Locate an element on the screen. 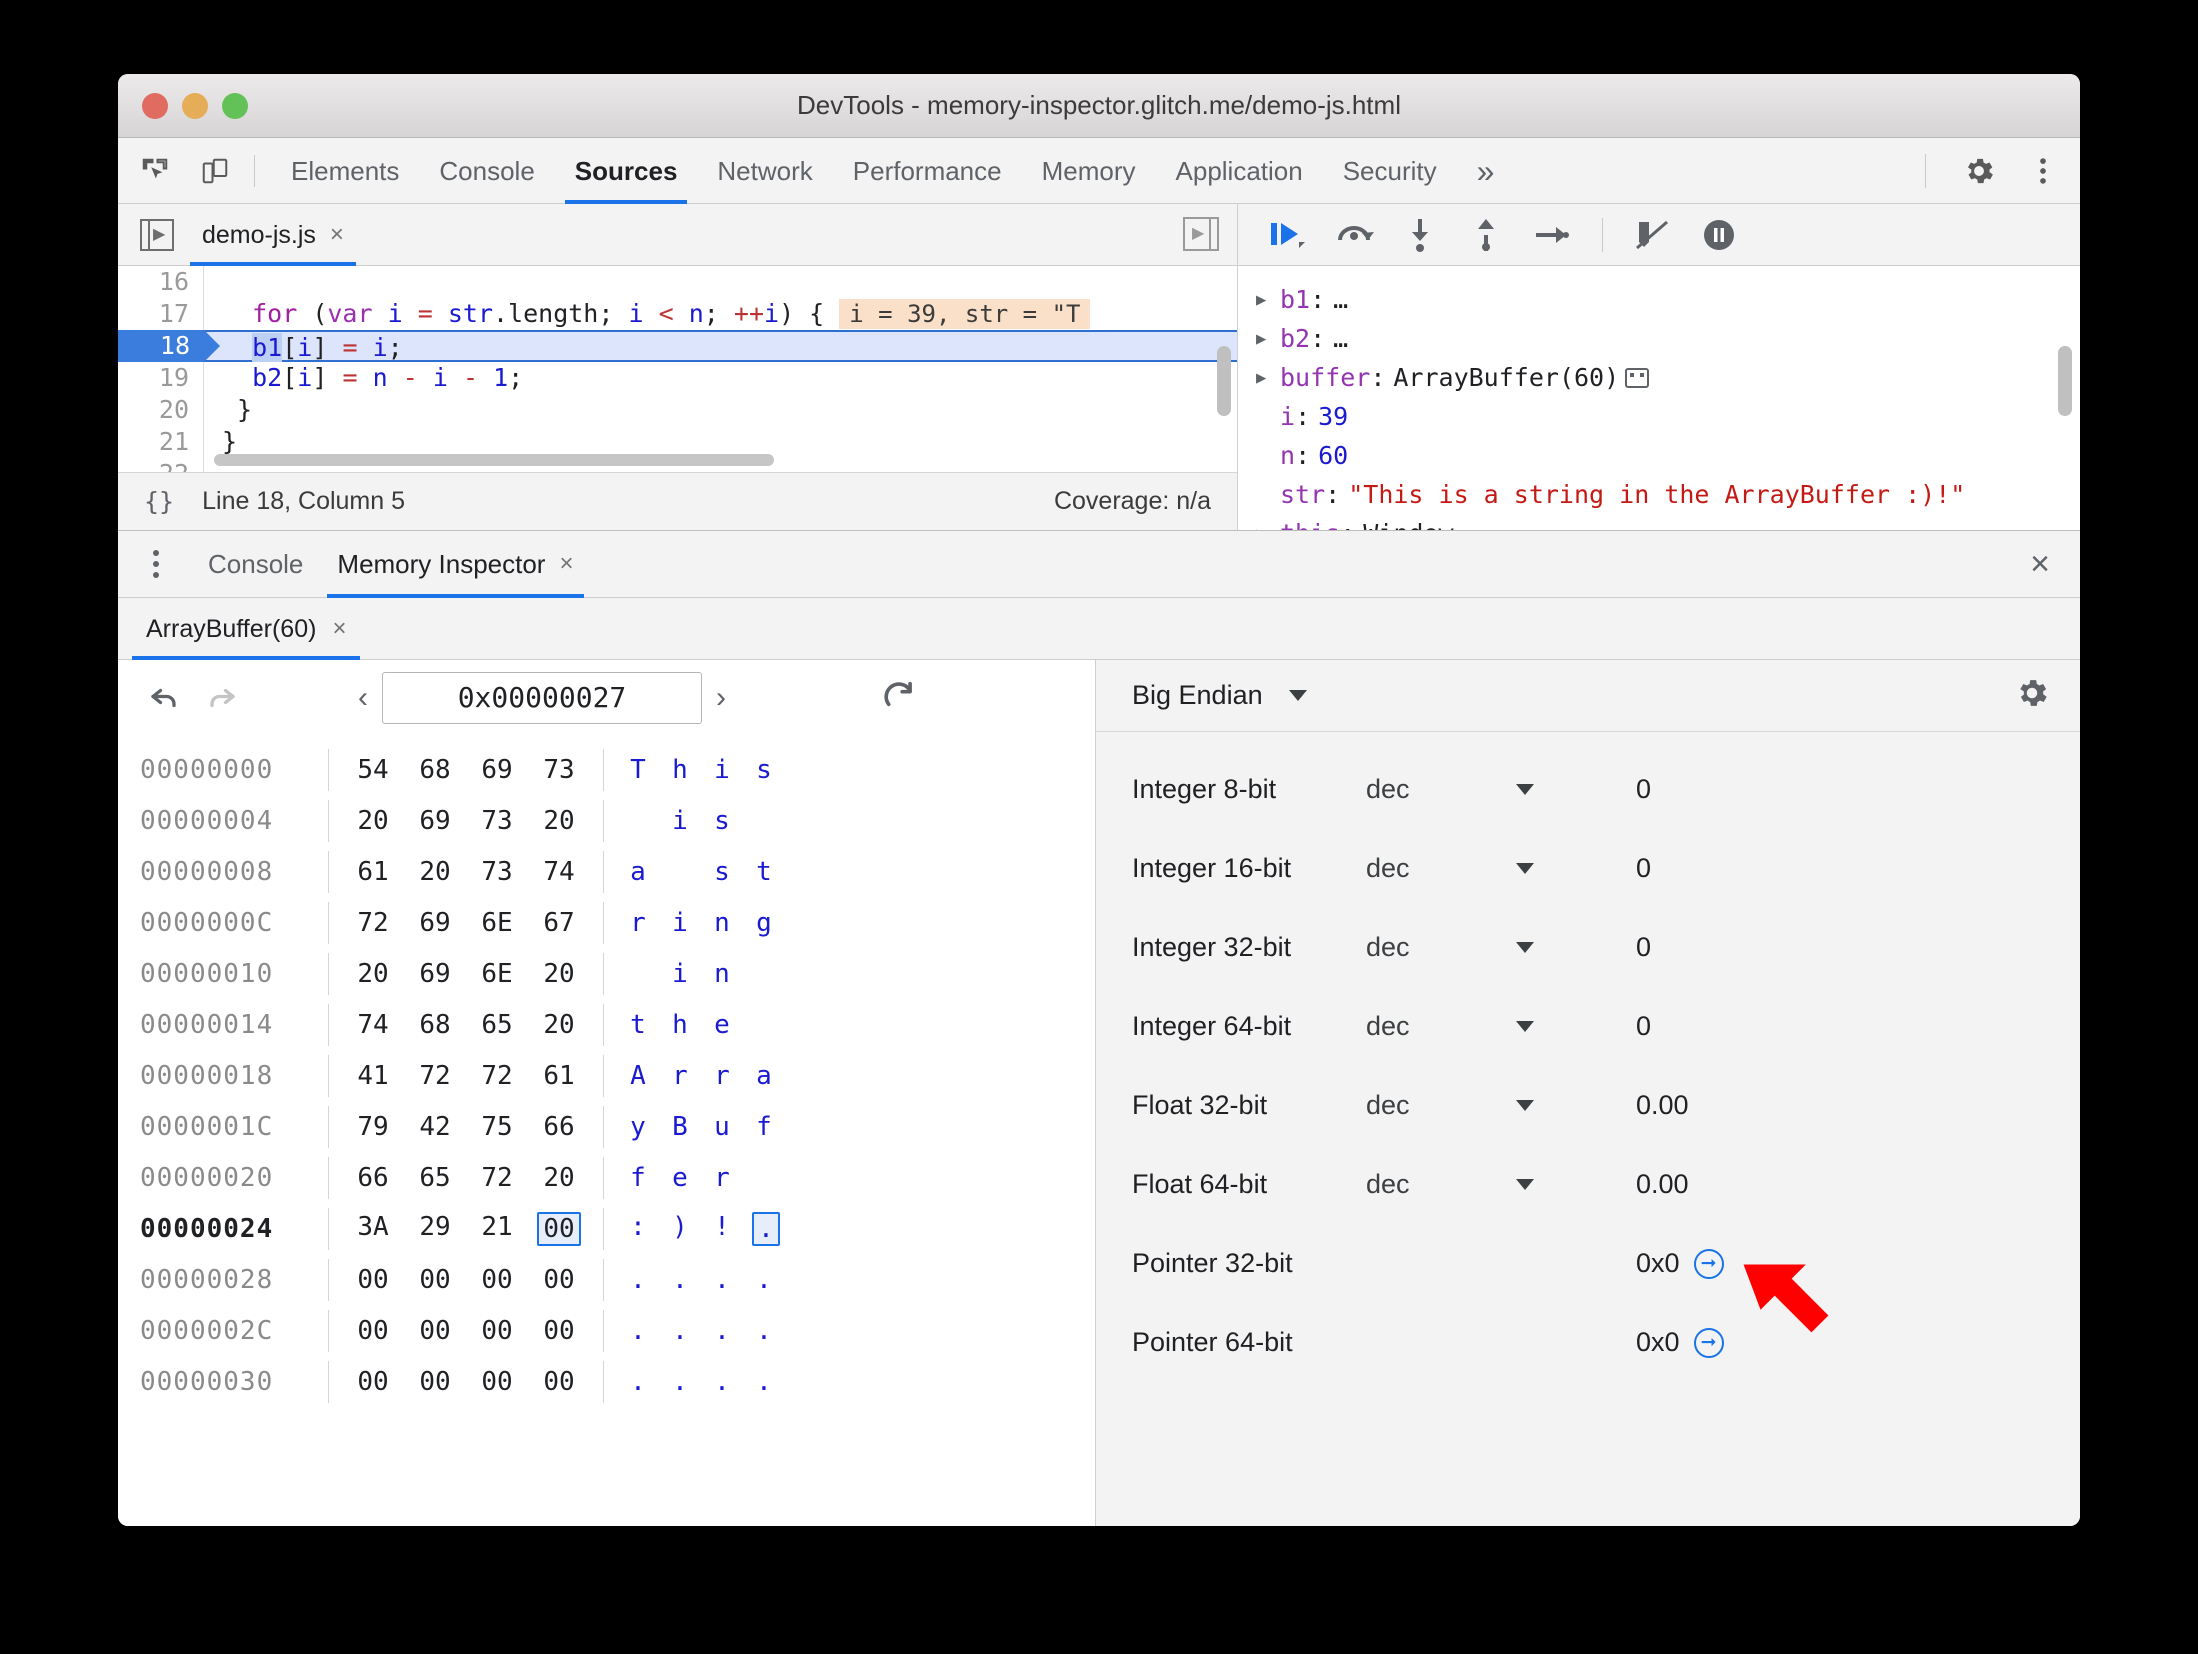  ascii-char: ! is located at coordinates (722, 1229).